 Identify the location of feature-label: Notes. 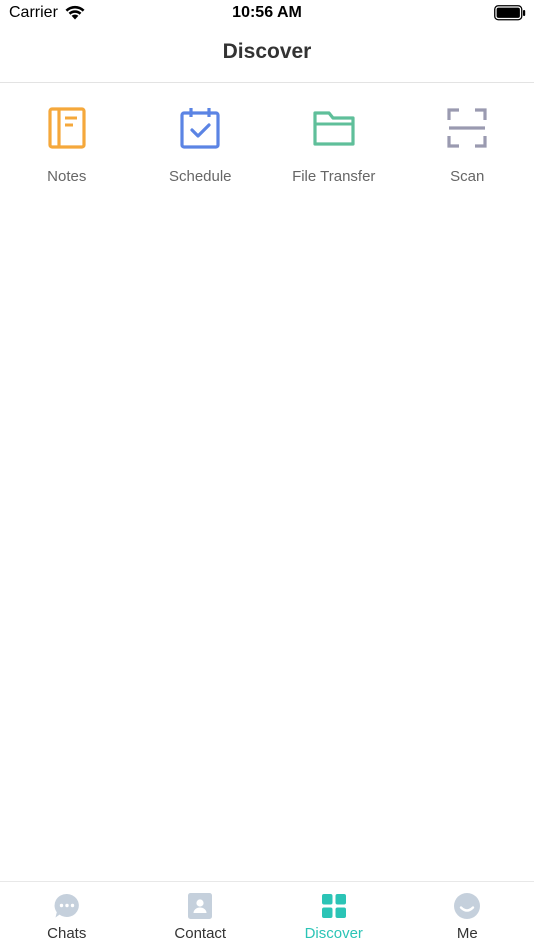
(67, 176).